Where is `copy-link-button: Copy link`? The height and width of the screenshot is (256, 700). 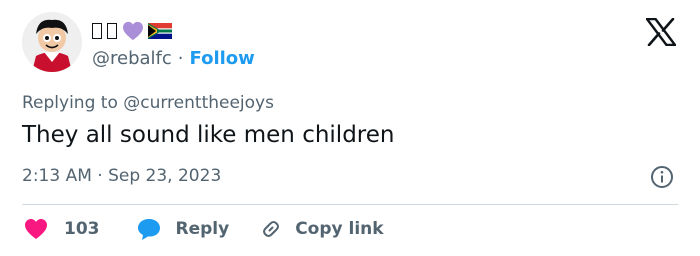
copy-link-button: Copy link is located at coordinates (321, 229).